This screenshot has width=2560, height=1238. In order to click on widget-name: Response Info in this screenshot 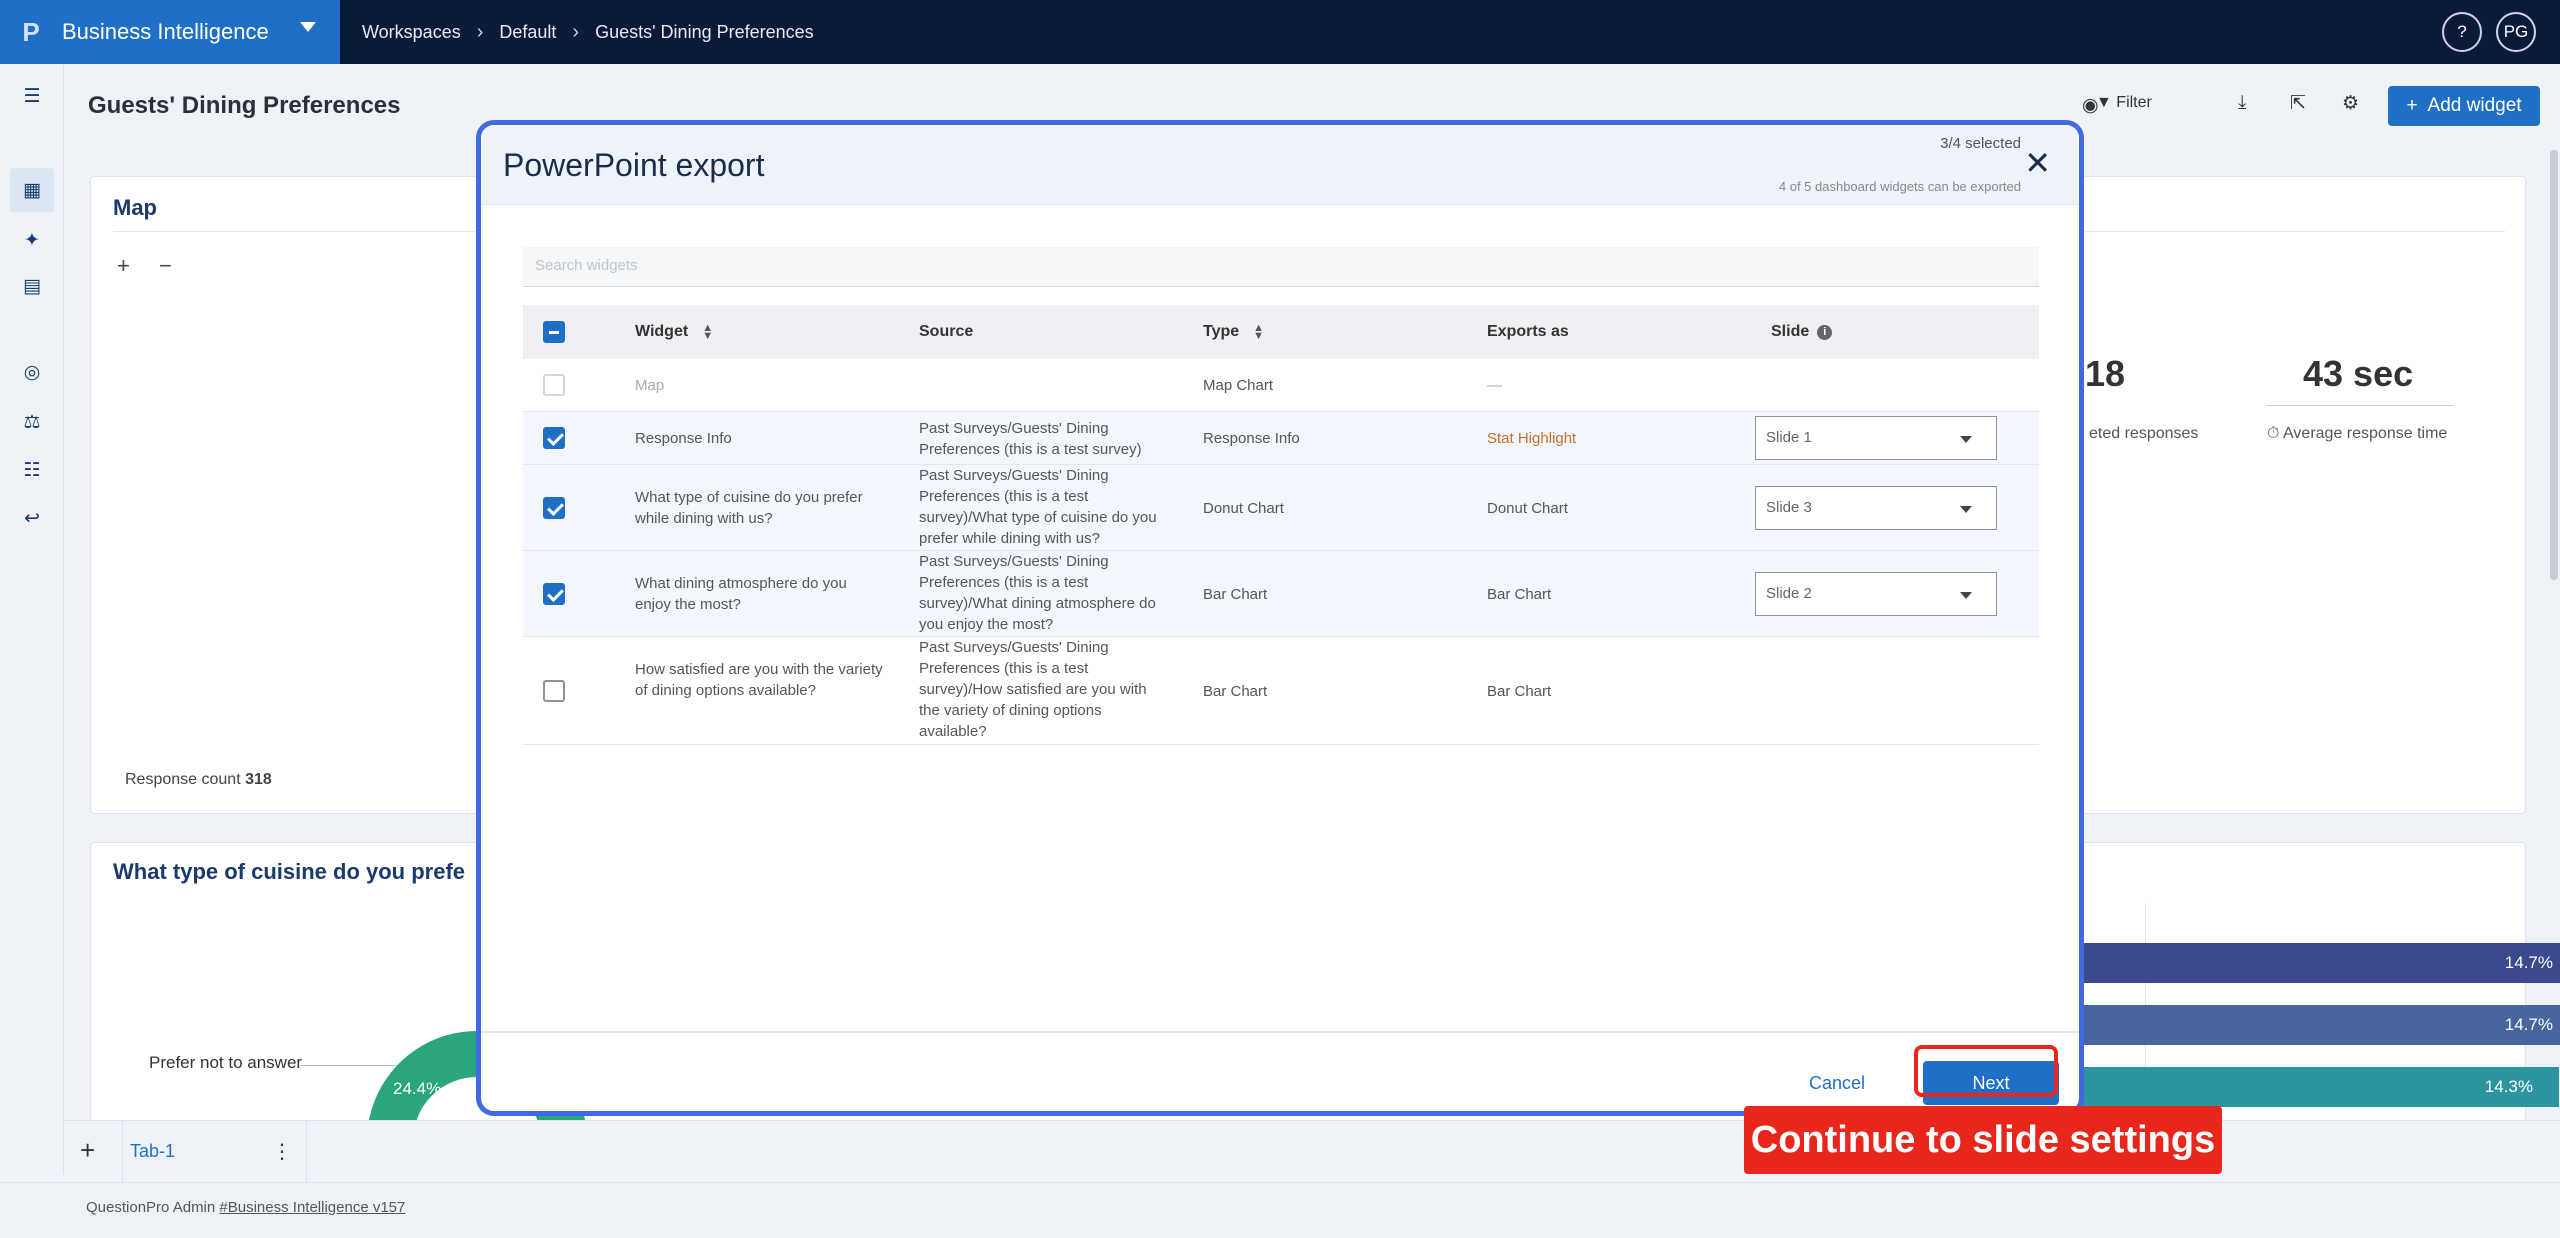, I will do `click(683, 438)`.